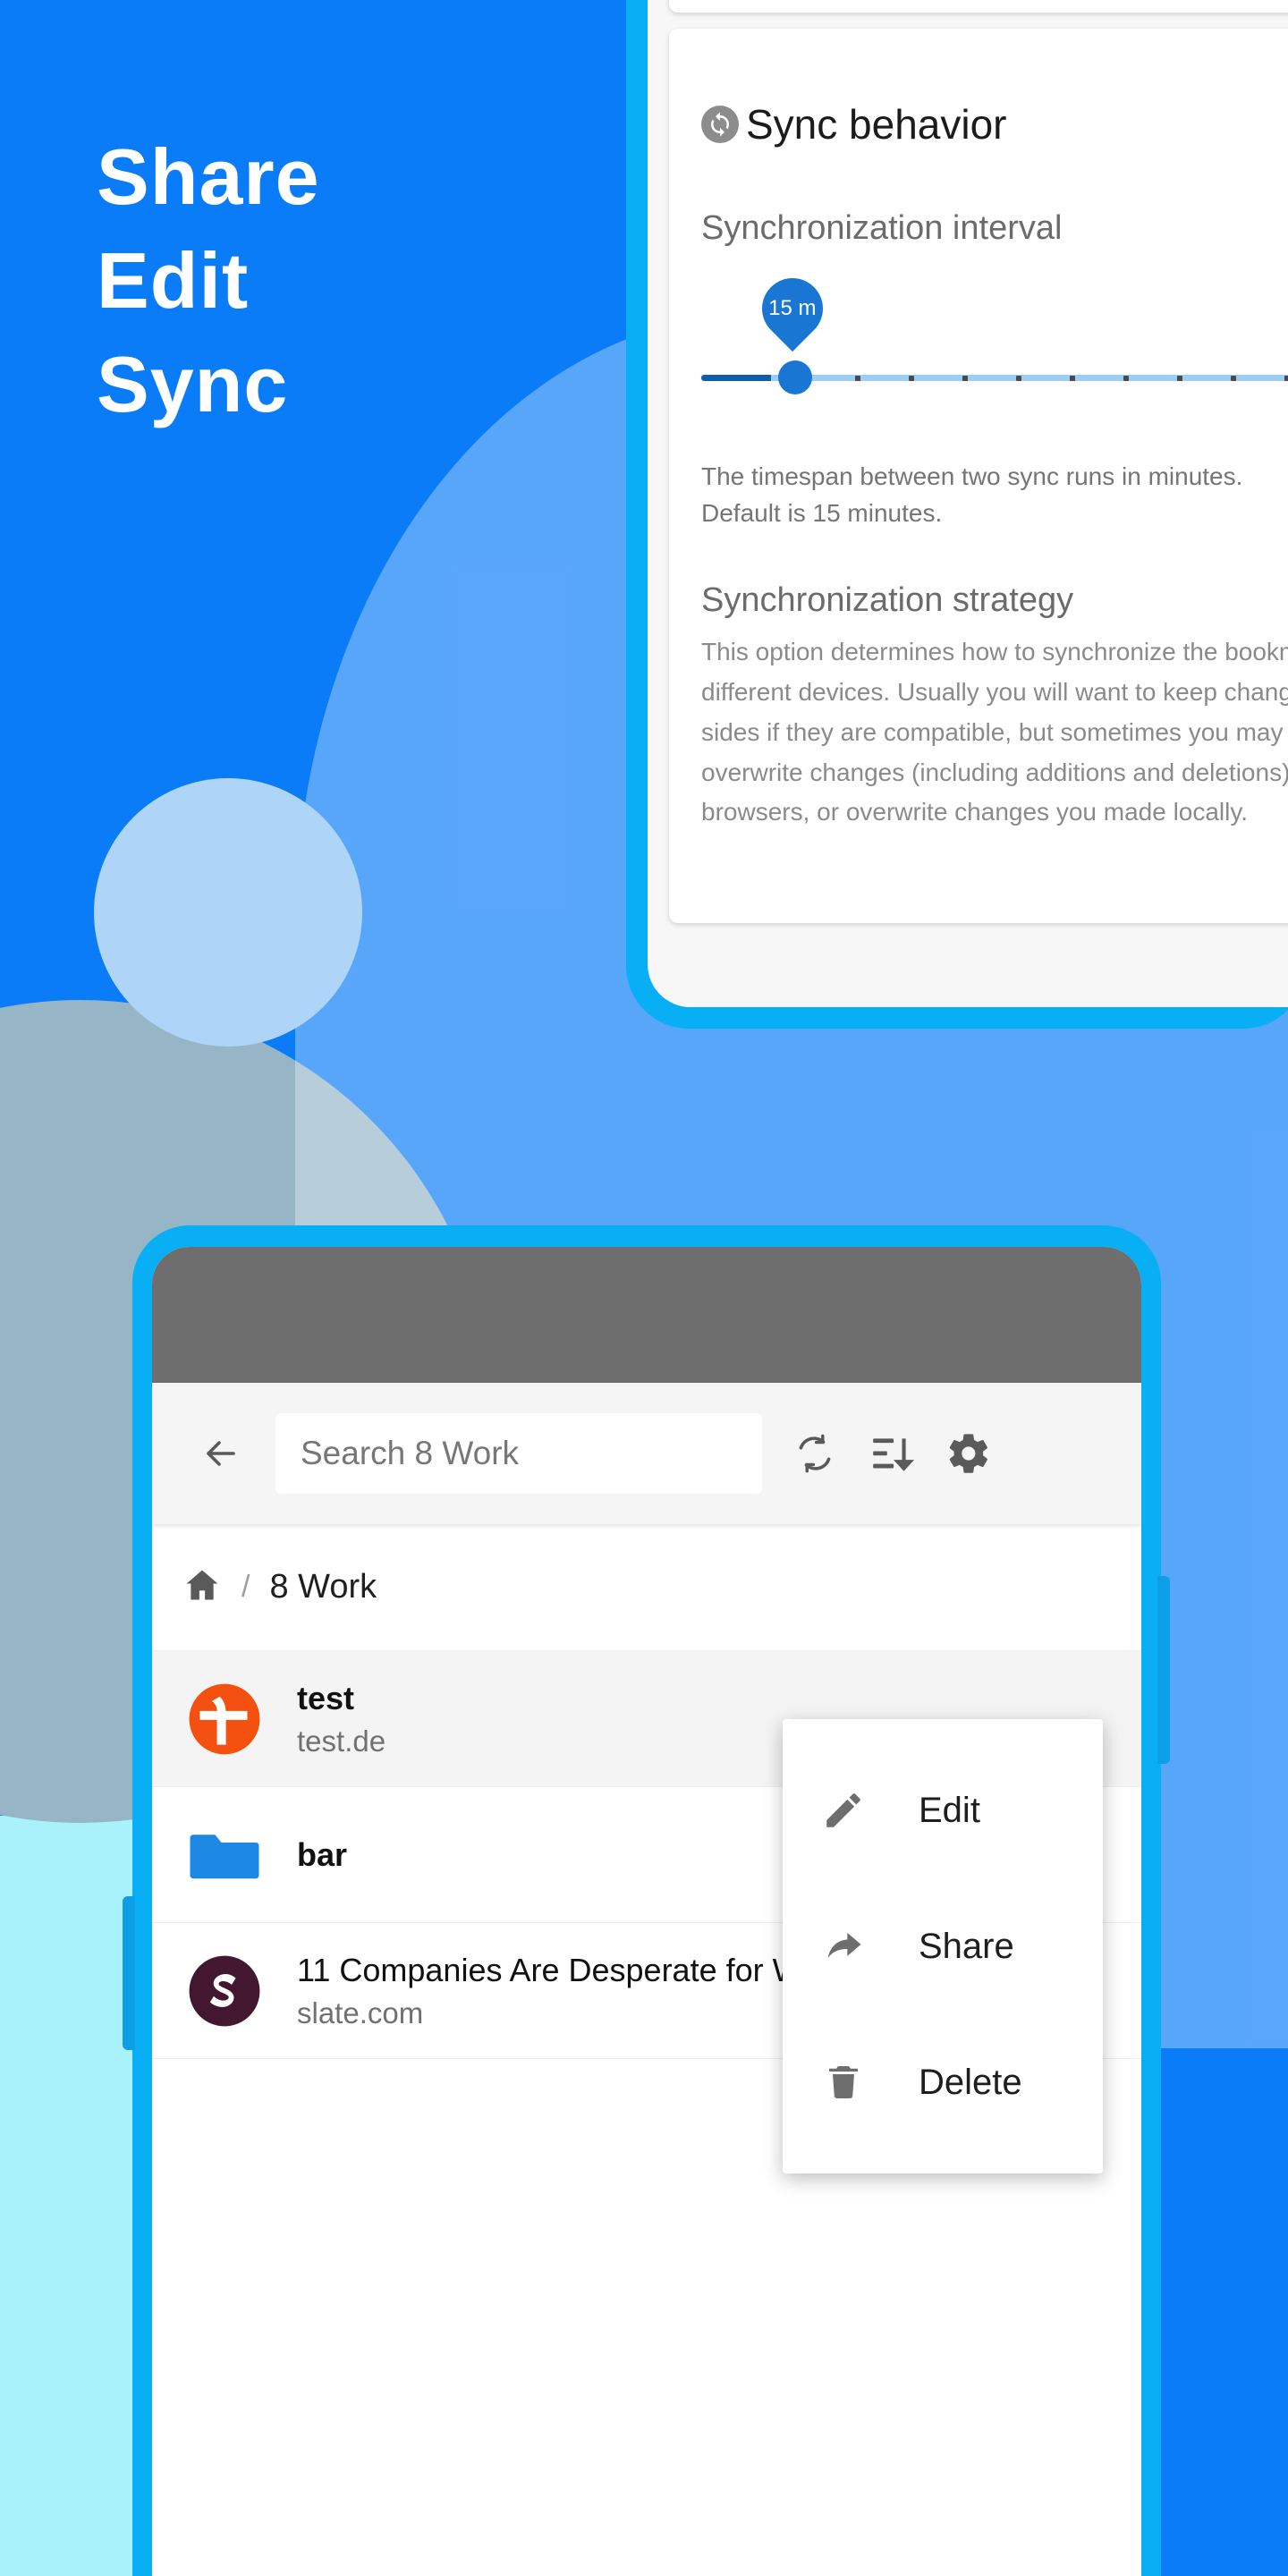 This screenshot has height=2576, width=1288. What do you see at coordinates (360, 2012) in the screenshot?
I see `list-item-subtitle: slate.com` at bounding box center [360, 2012].